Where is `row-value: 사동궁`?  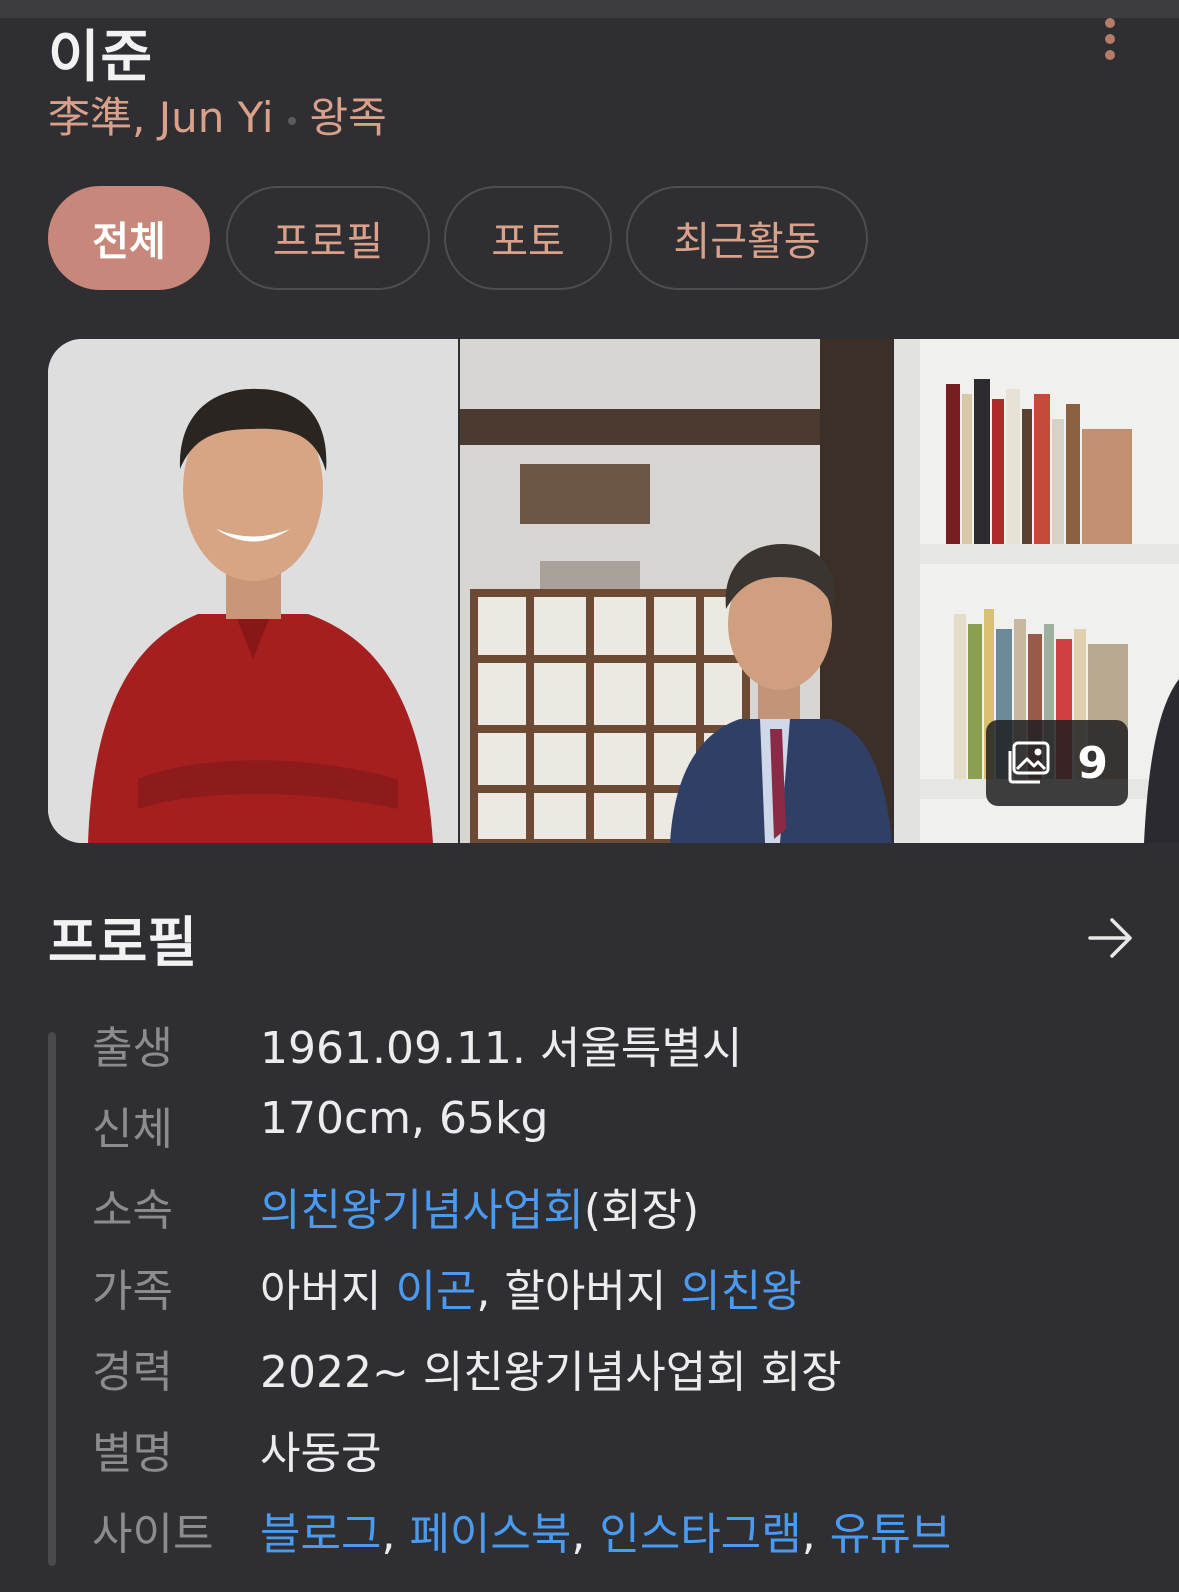 row-value: 사동궁 is located at coordinates (321, 1453).